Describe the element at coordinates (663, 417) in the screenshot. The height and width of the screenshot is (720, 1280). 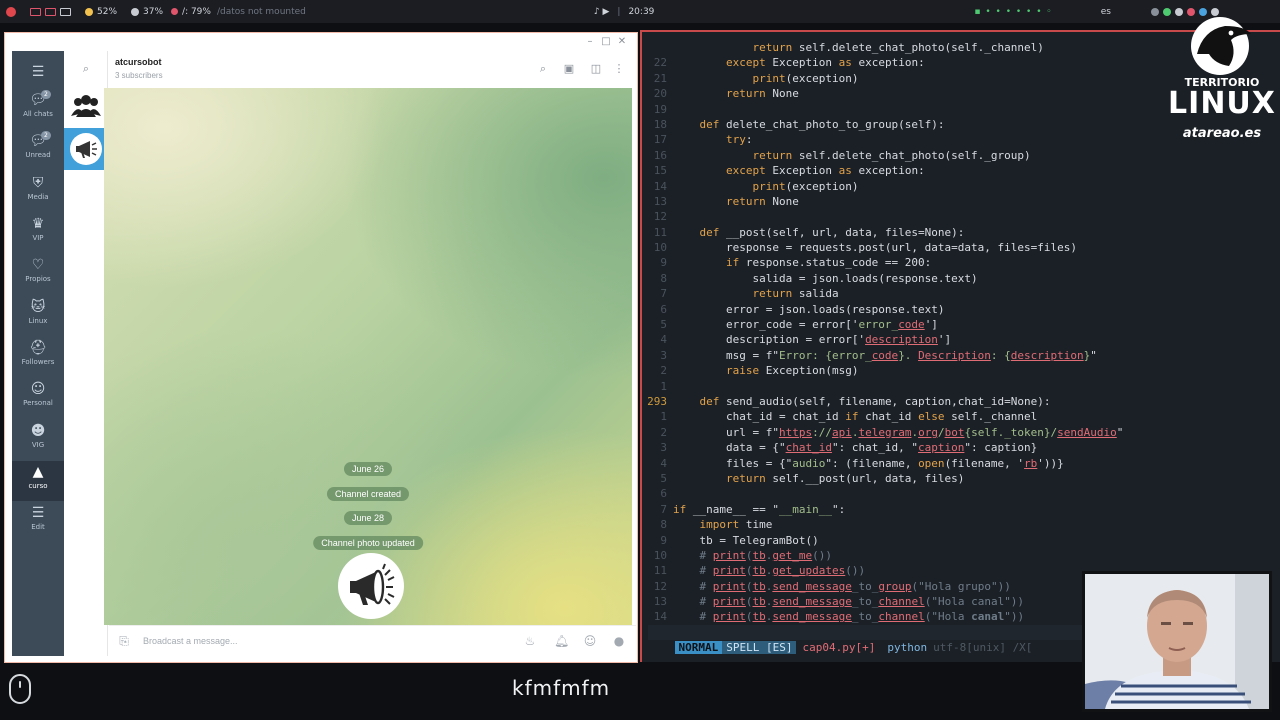
I see `line-number: 1` at that location.